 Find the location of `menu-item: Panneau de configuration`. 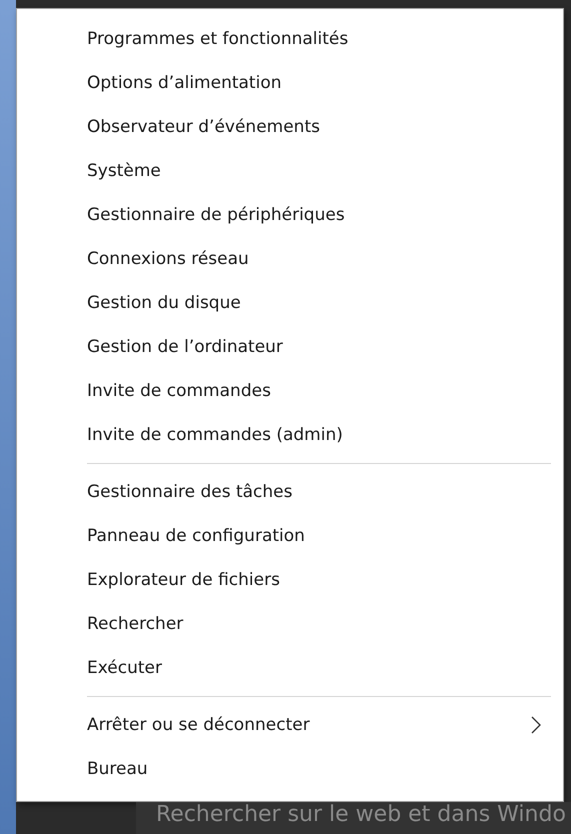

menu-item: Panneau de configuration is located at coordinates (290, 536).